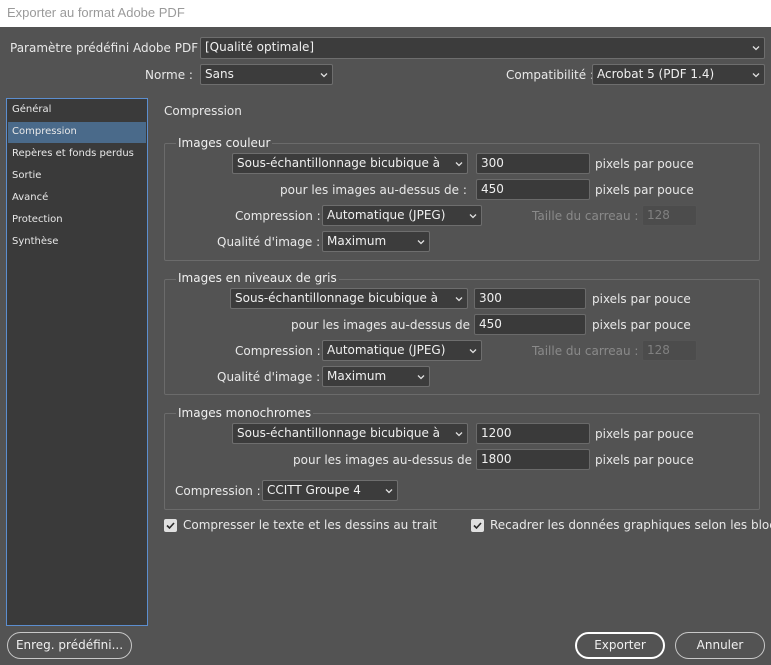 The height and width of the screenshot is (665, 771). I want to click on gray-above-unit: pixels par pouce, so click(641, 325).